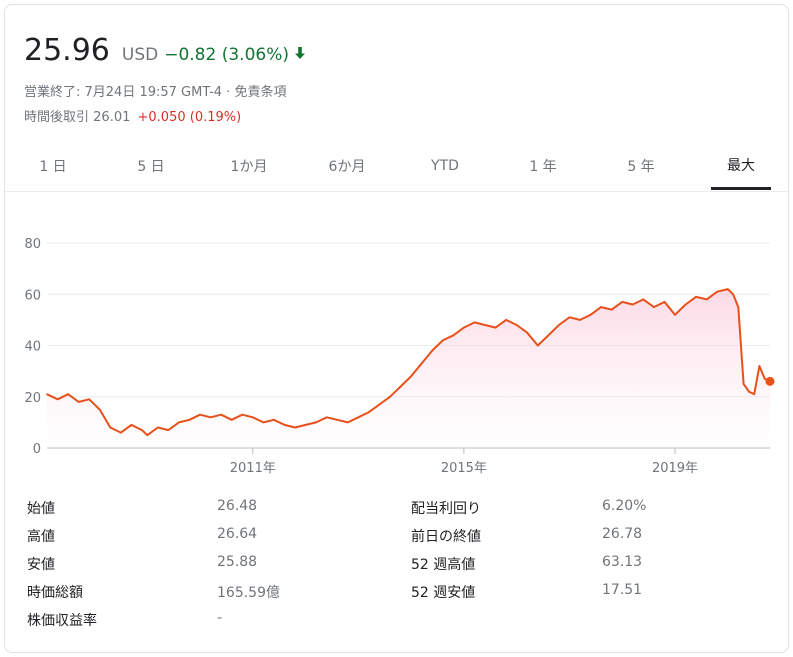 The width and height of the screenshot is (793, 657). Describe the element at coordinates (132, 115) in the screenshot. I see `after-hours: 時間後取引 26.01 +0.050 (0.19%)` at that location.